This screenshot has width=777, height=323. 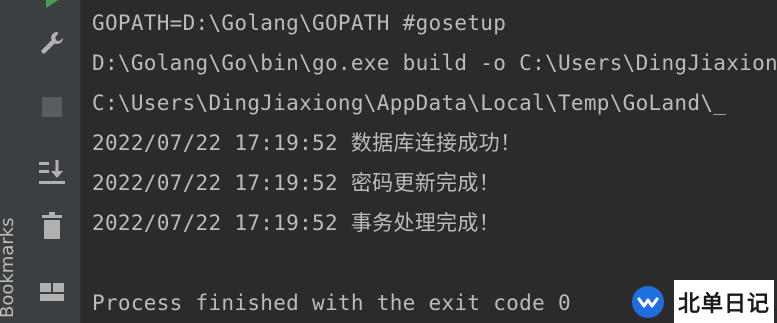 I want to click on watermark-label-box: 北单日记, so click(x=724, y=301).